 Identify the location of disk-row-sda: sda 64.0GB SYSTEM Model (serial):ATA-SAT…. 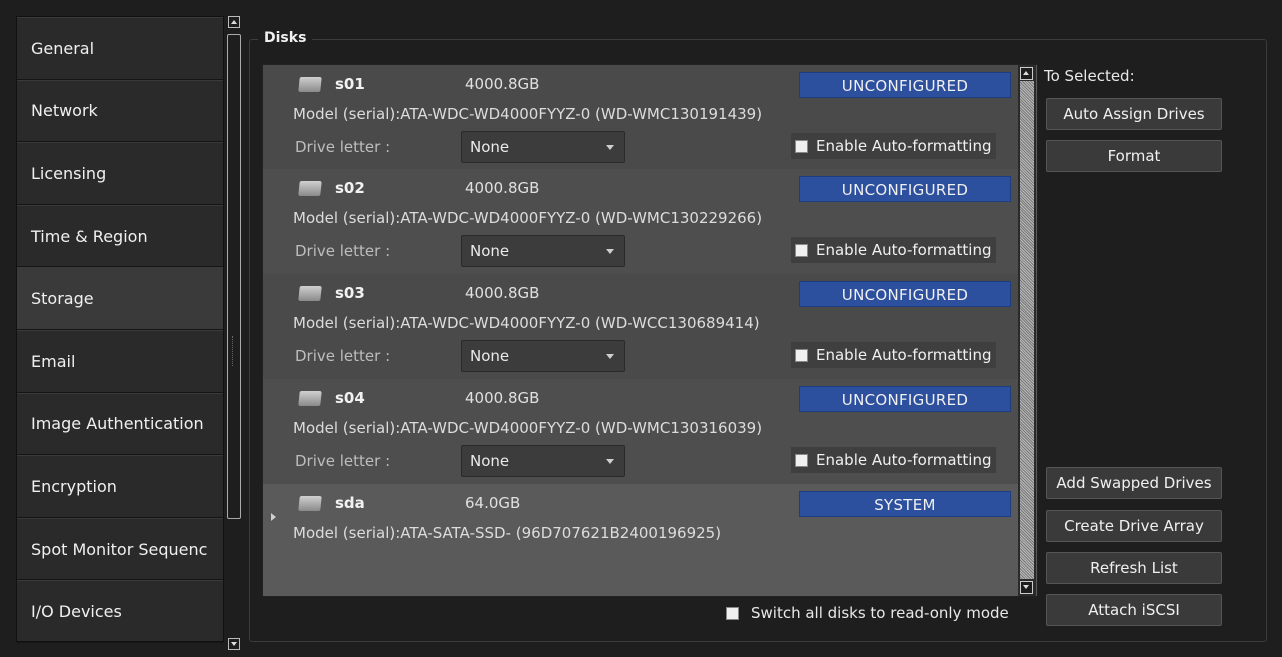
(640, 540).